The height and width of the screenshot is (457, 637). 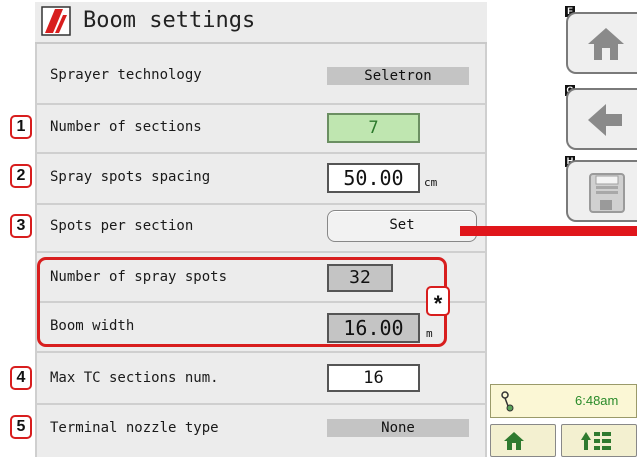 I want to click on spray-spots-spacing-input: 50.00, so click(x=373, y=178).